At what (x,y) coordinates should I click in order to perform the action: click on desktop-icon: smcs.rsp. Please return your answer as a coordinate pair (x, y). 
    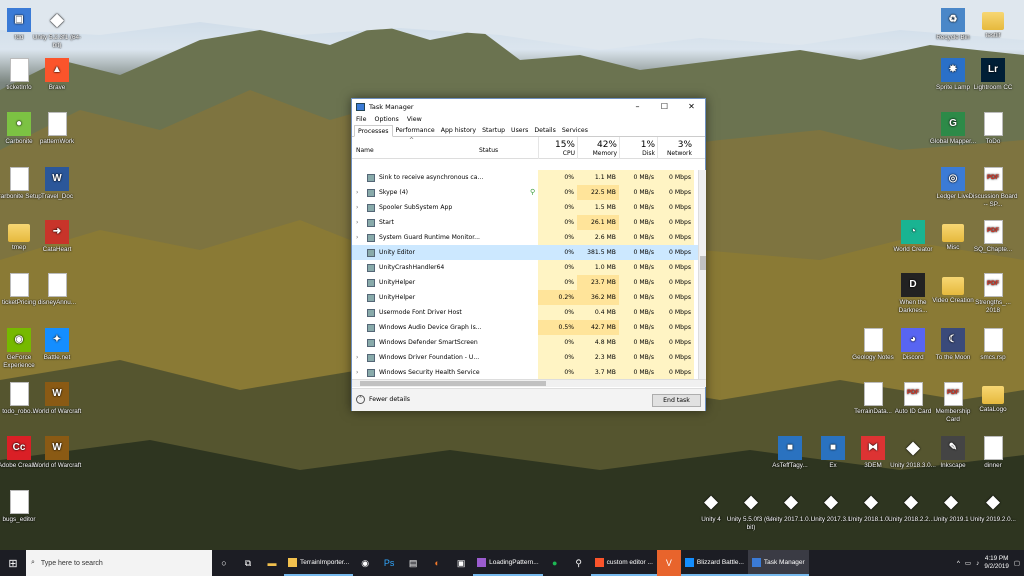
    Looking at the image, I should click on (993, 345).